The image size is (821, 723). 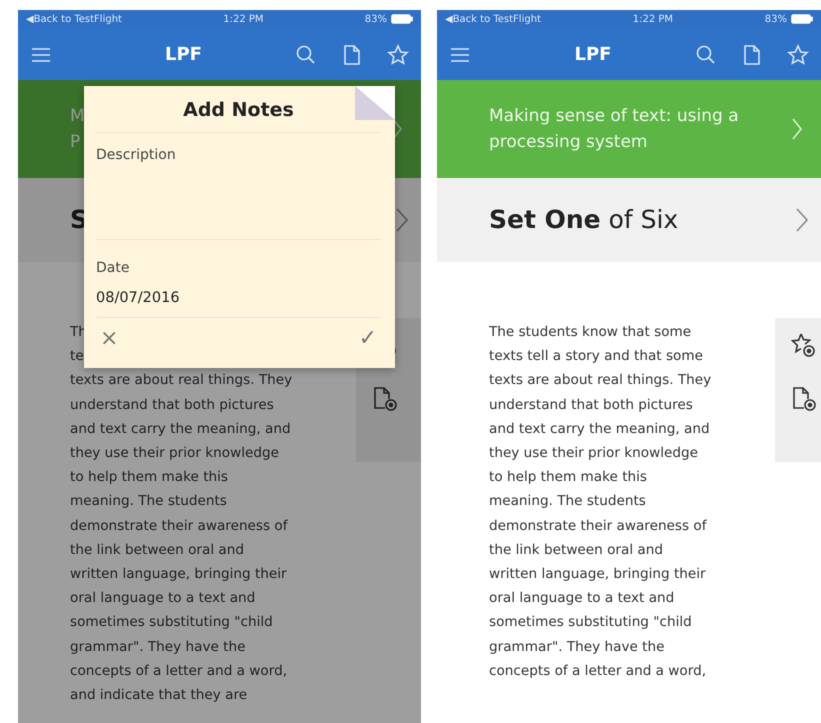 I want to click on field-label: Description, so click(x=136, y=155).